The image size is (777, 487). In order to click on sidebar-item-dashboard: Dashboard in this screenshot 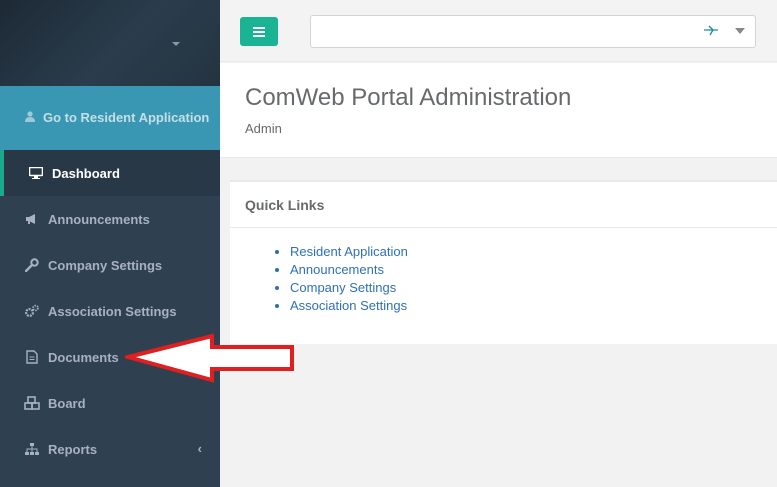, I will do `click(110, 173)`.